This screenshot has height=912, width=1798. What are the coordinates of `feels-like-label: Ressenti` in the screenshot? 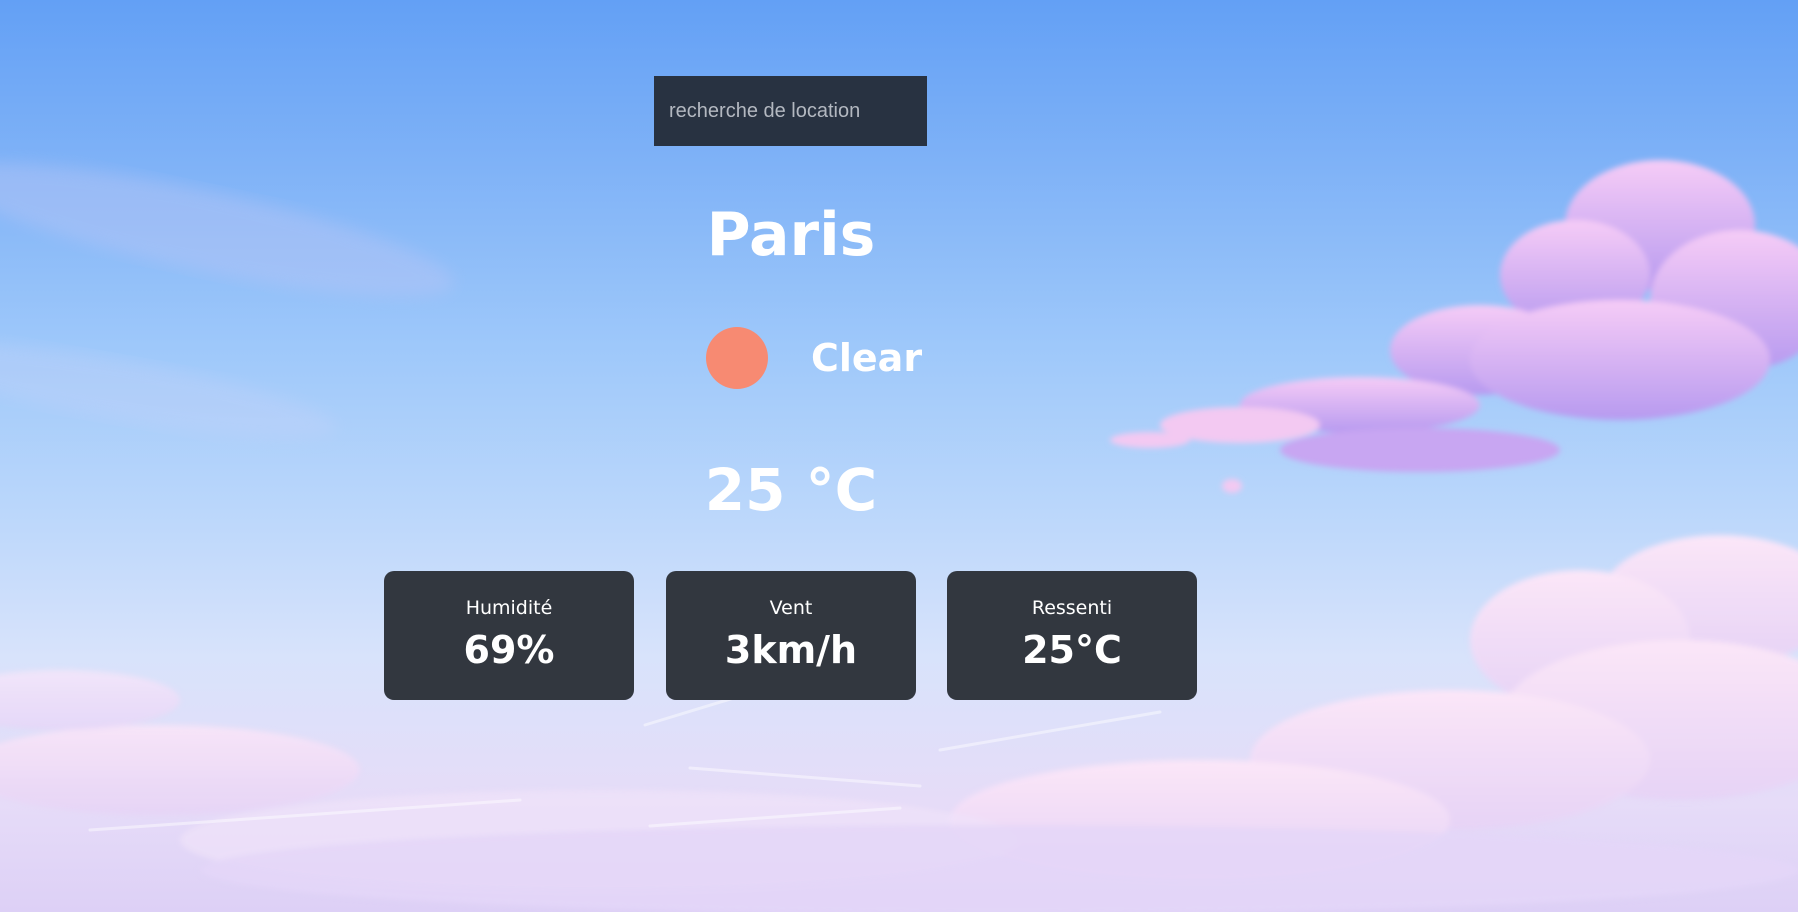 It's located at (1072, 608).